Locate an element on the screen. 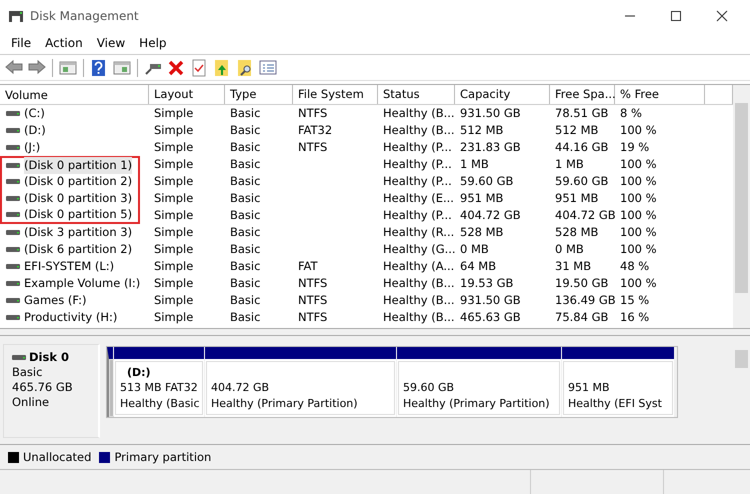 The height and width of the screenshot is (494, 750). table-cell: Games (F:) is located at coordinates (55, 300).